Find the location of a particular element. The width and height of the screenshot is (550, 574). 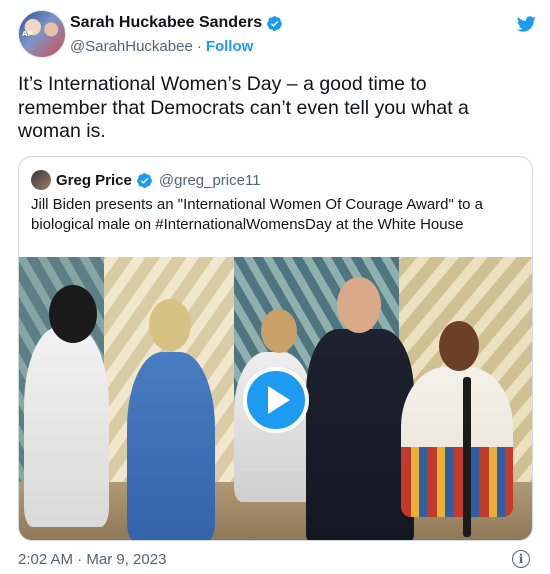

author-name-line: Sarah Huckabee Sanders is located at coordinates (176, 23).